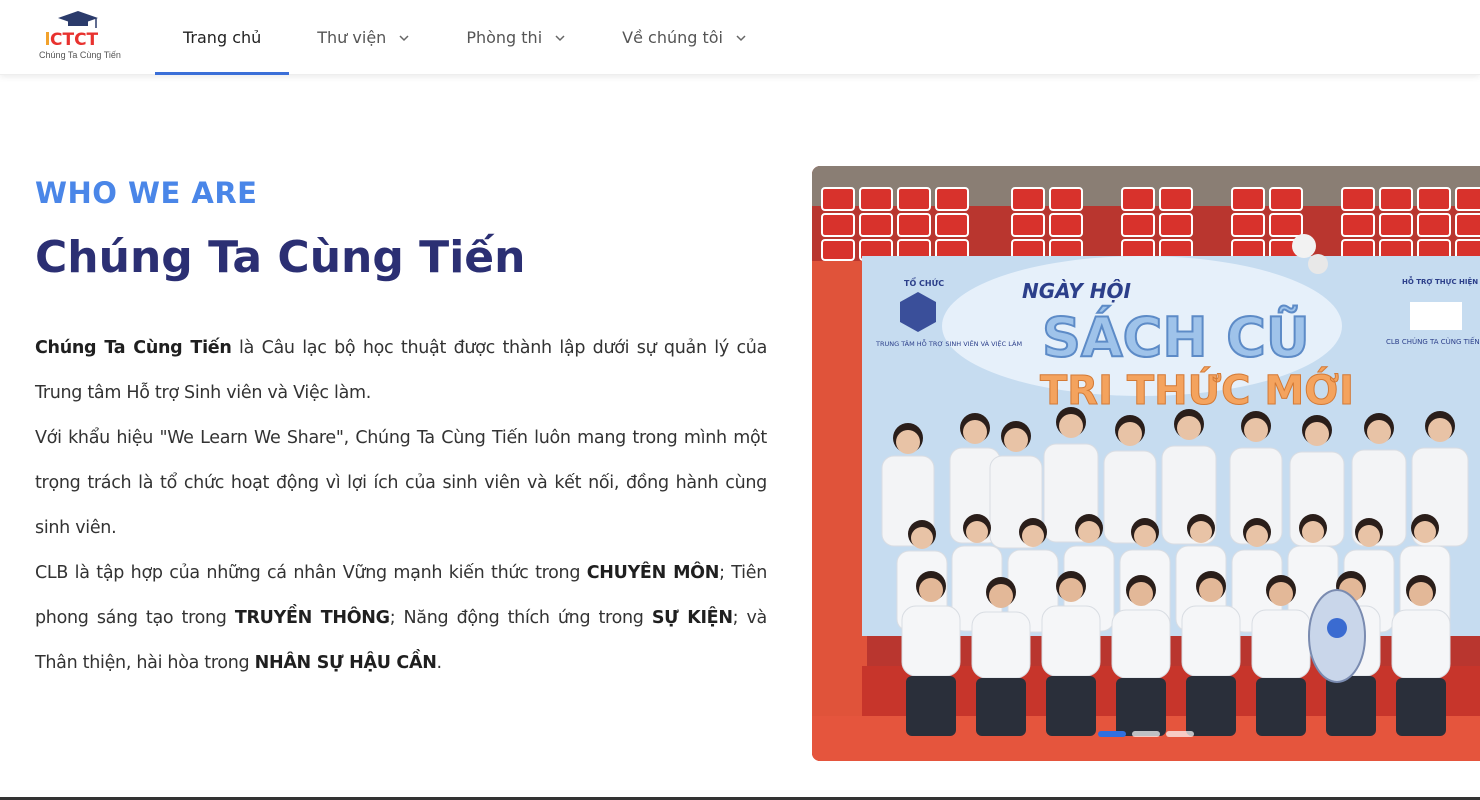  Describe the element at coordinates (520, 618) in the screenshot. I see `paragraph-text: ; Năng động thích ứng trong` at that location.